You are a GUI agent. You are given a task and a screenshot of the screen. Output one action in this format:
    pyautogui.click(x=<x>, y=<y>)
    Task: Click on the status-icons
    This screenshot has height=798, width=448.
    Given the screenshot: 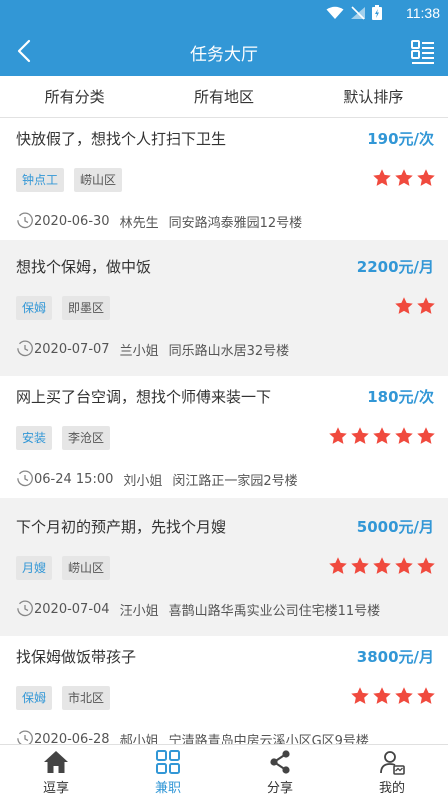 What is the action you would take?
    pyautogui.click(x=354, y=12)
    